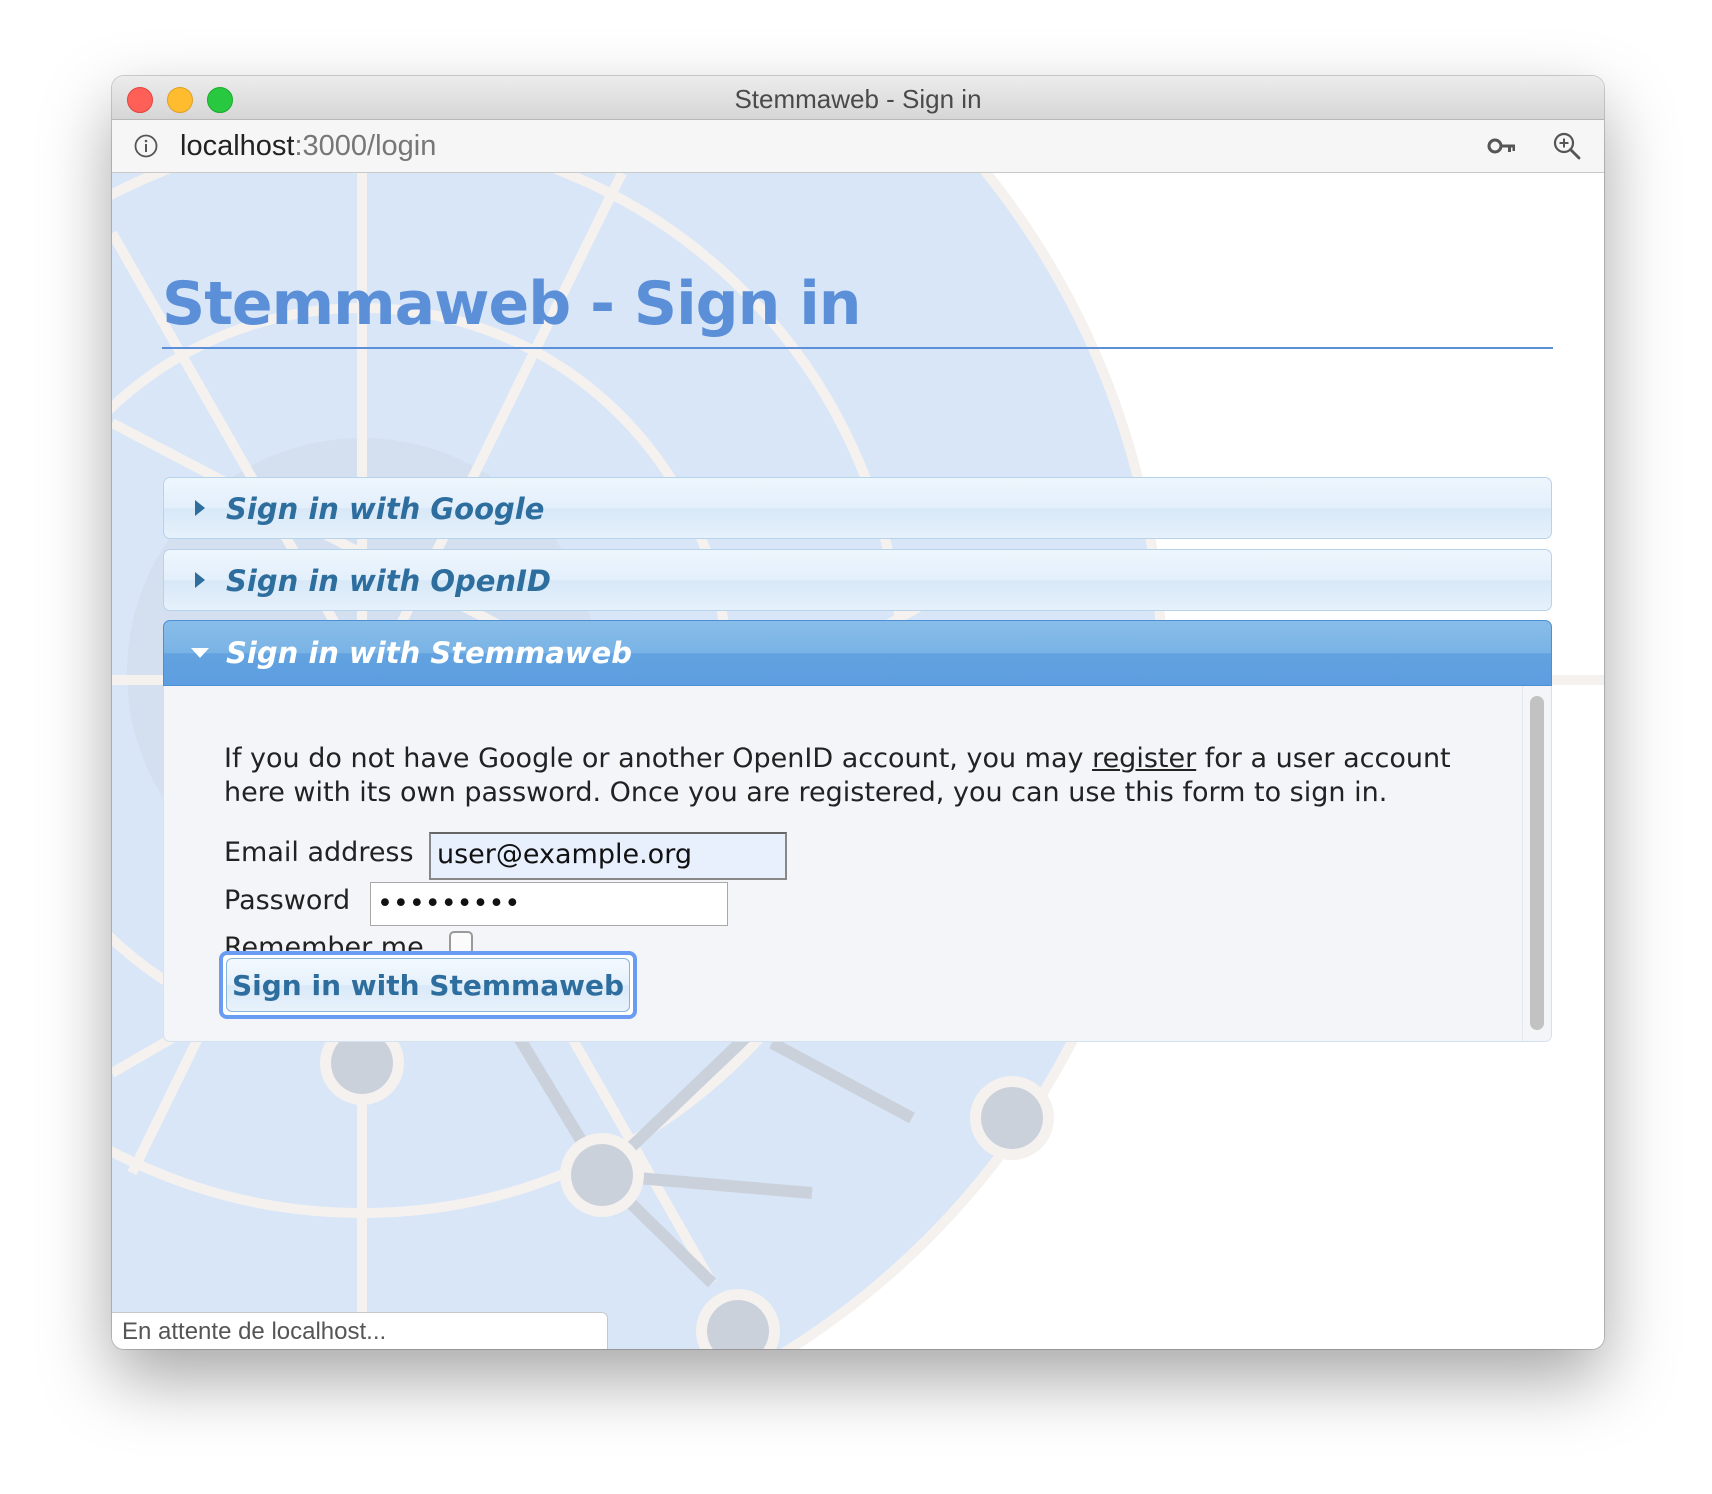 Image resolution: width=1712 pixels, height=1494 pixels. I want to click on sign-in-stemmaweb-button: Sign in with Stemmaweb, so click(428, 985).